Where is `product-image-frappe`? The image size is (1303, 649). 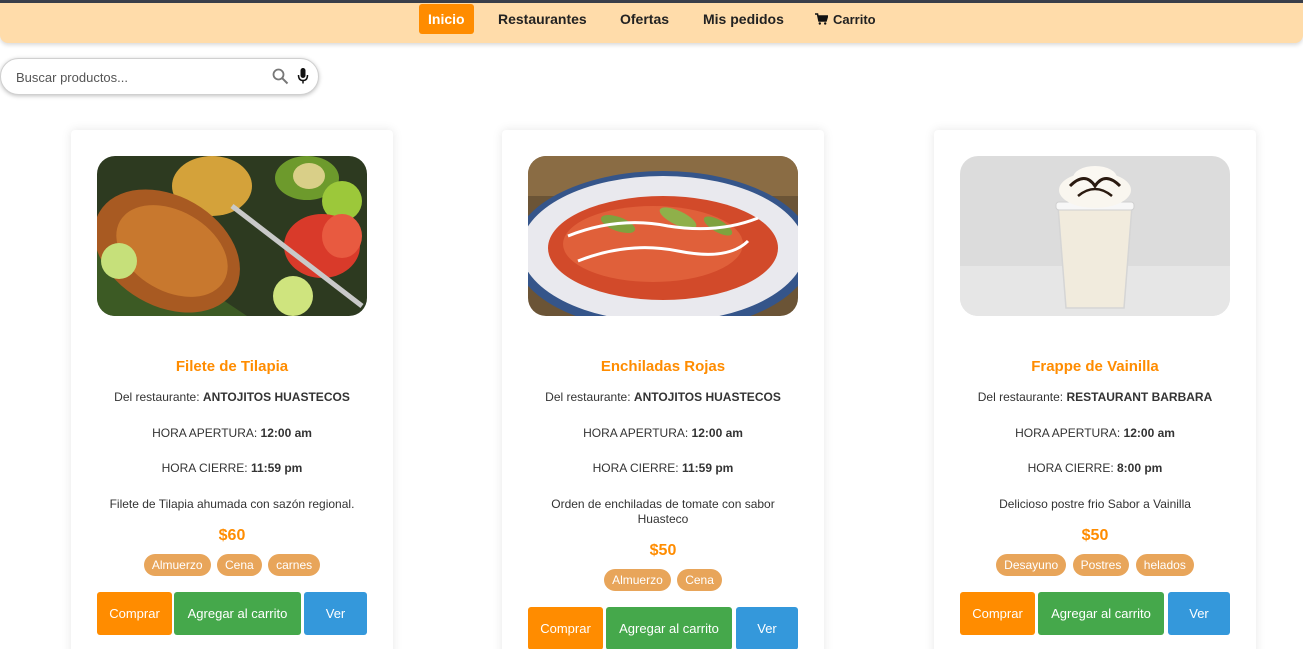 product-image-frappe is located at coordinates (1095, 236).